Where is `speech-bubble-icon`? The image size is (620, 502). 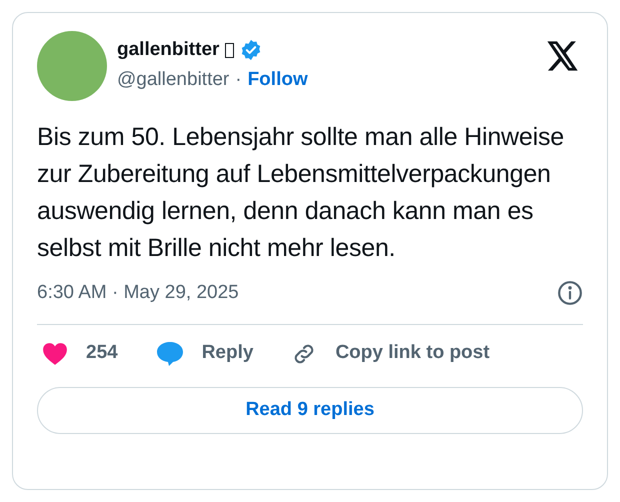 speech-bubble-icon is located at coordinates (170, 353).